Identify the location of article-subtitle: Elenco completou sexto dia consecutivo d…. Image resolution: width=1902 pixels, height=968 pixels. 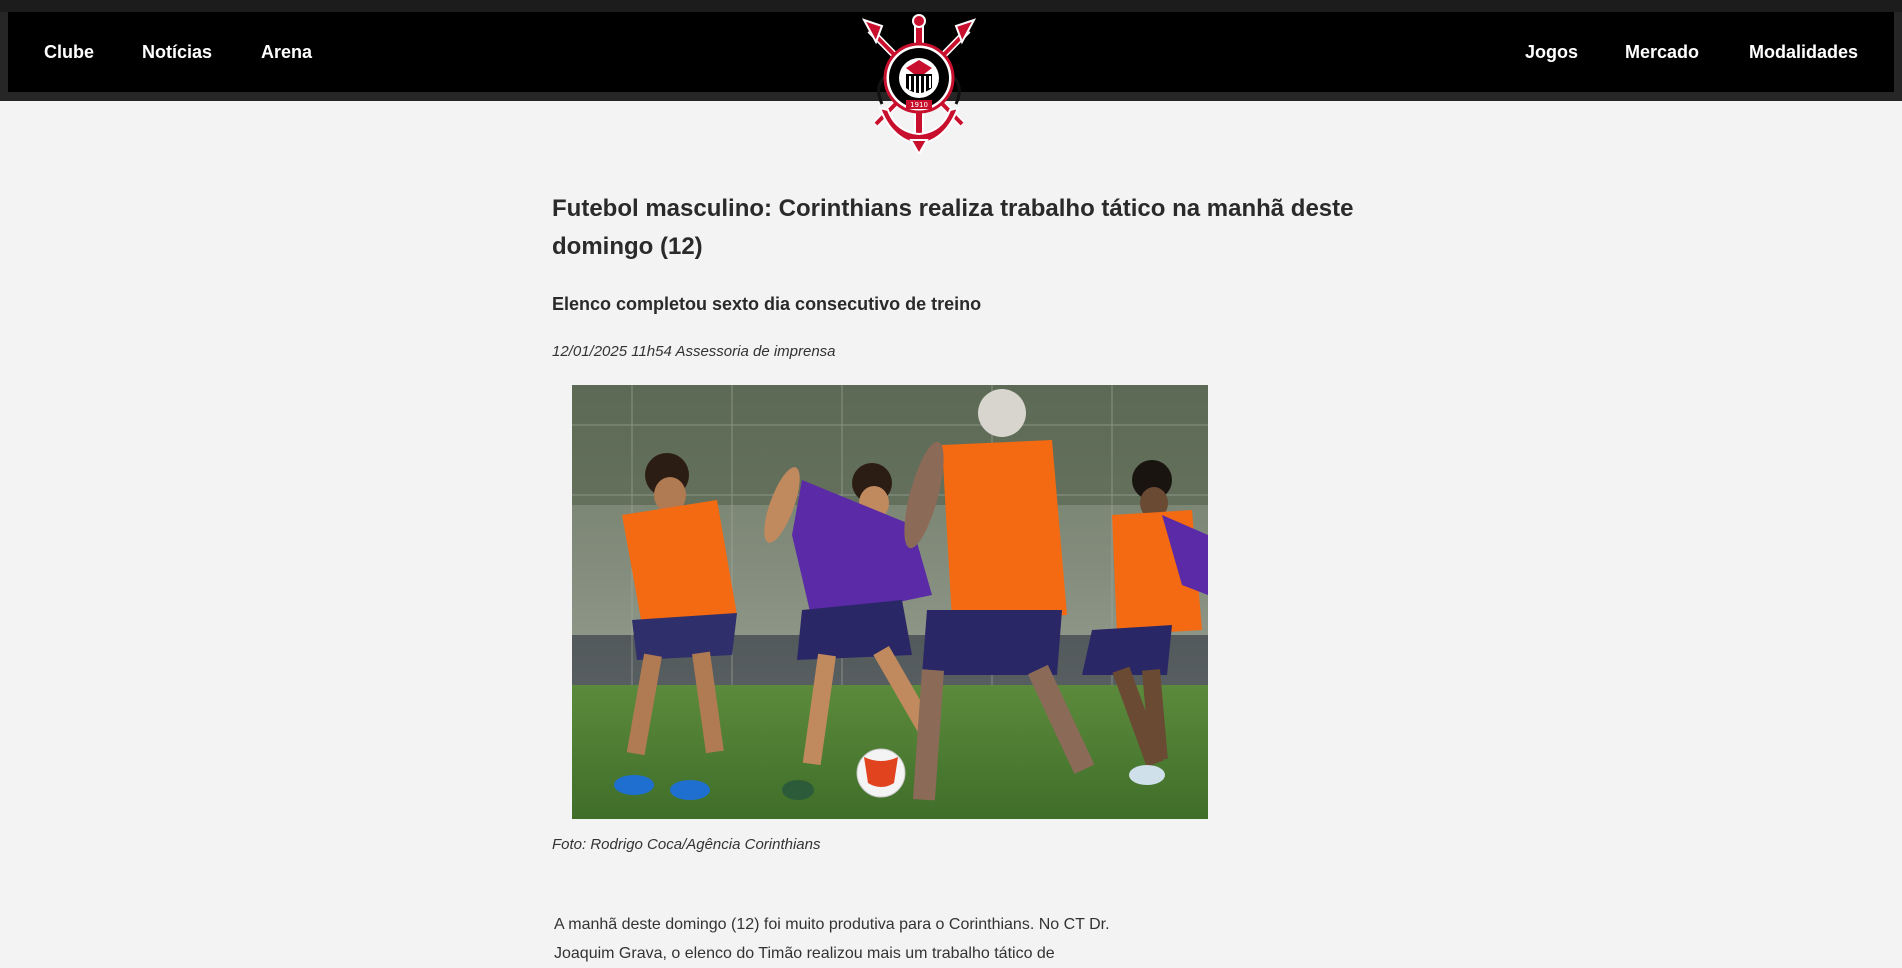
(767, 304).